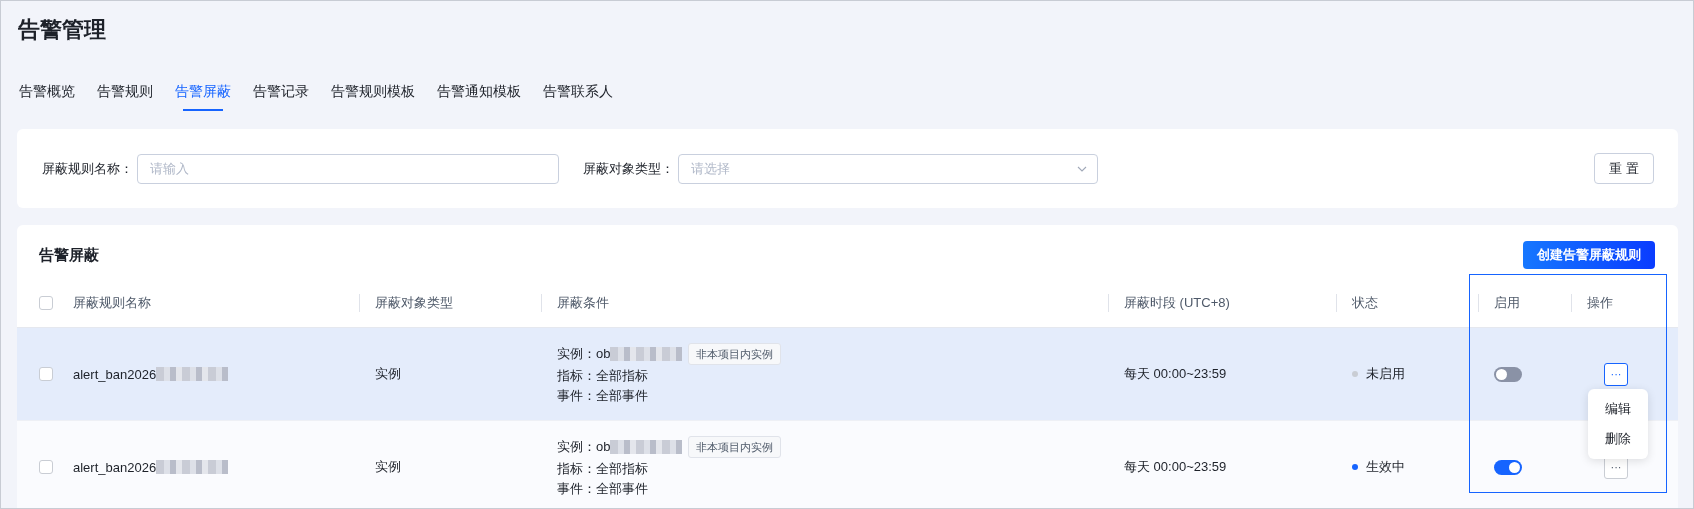 This screenshot has height=509, width=1694. What do you see at coordinates (1385, 374) in the screenshot?
I see `status-text: 未启用` at bounding box center [1385, 374].